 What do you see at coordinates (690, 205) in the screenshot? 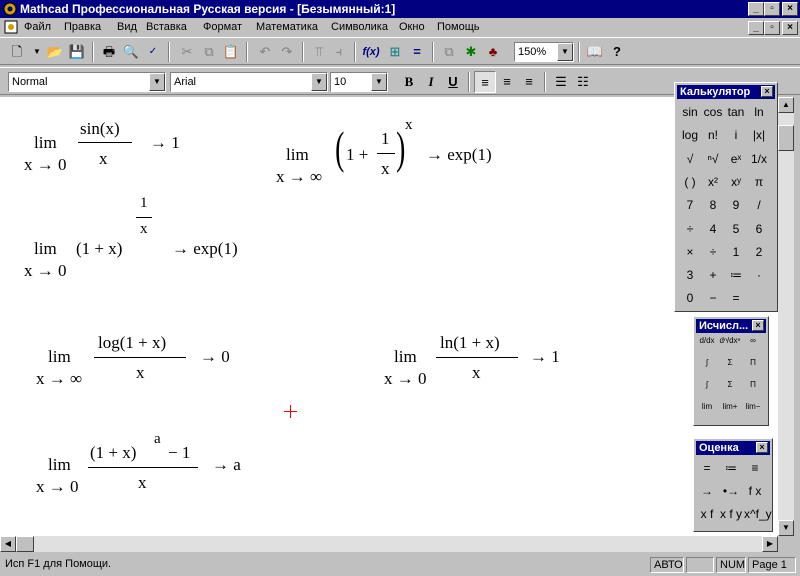
I see `palette-key: 7` at bounding box center [690, 205].